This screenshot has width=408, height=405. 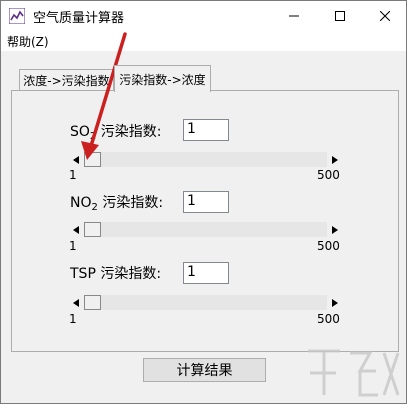 What do you see at coordinates (79, 18) in the screenshot?
I see `window-title: 空气质量计算器` at bounding box center [79, 18].